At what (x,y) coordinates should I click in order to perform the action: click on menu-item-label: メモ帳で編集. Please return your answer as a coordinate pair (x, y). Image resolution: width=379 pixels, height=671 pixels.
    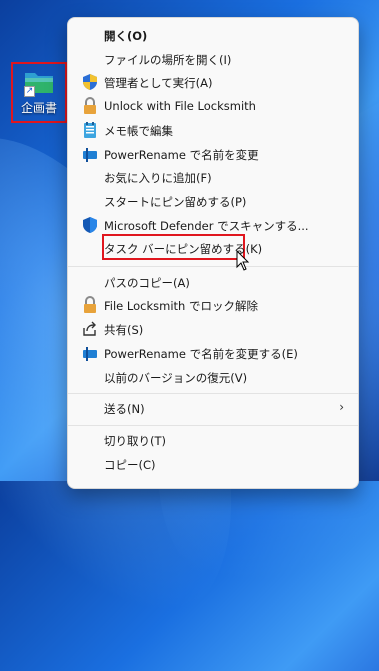
    Looking at the image, I should click on (138, 131).